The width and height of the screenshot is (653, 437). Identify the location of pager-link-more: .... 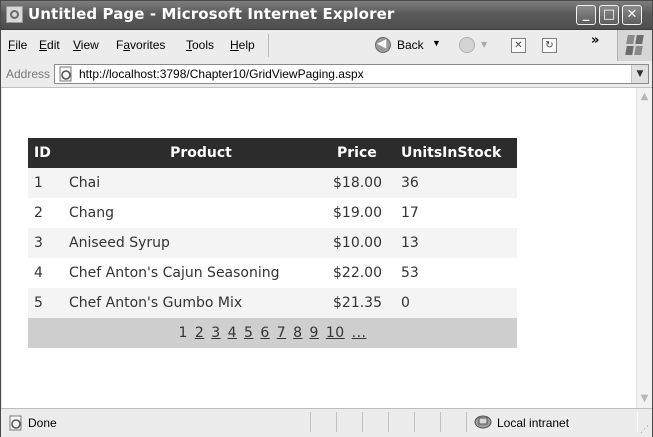
(359, 333).